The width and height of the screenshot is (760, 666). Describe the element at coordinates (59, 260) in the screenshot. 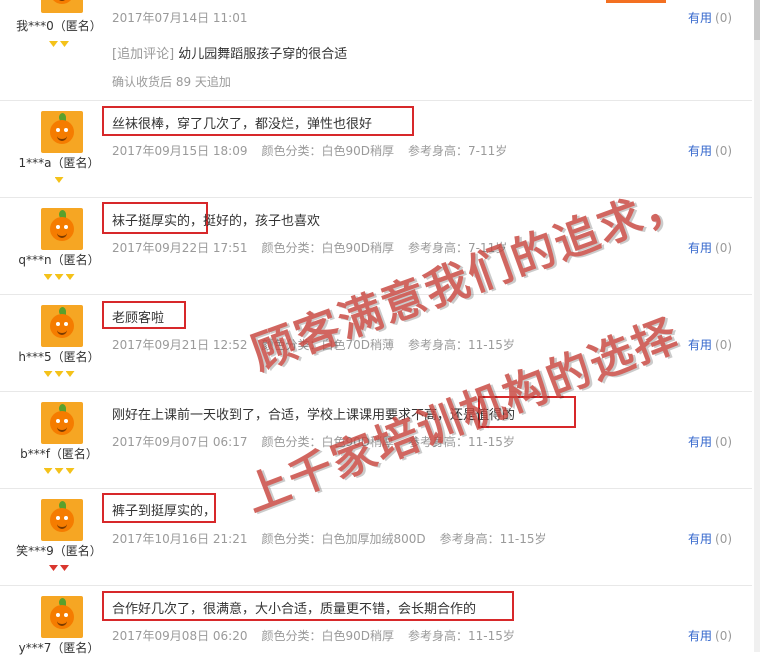

I see `reviewer-nickname: q***n（匿名）` at that location.